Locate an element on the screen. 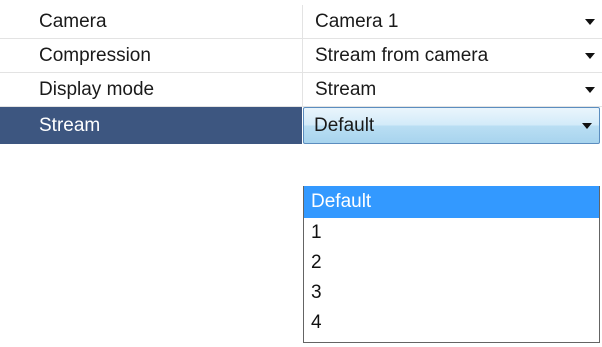 This screenshot has width=602, height=347. property-label-compression: Compression is located at coordinates (151, 56).